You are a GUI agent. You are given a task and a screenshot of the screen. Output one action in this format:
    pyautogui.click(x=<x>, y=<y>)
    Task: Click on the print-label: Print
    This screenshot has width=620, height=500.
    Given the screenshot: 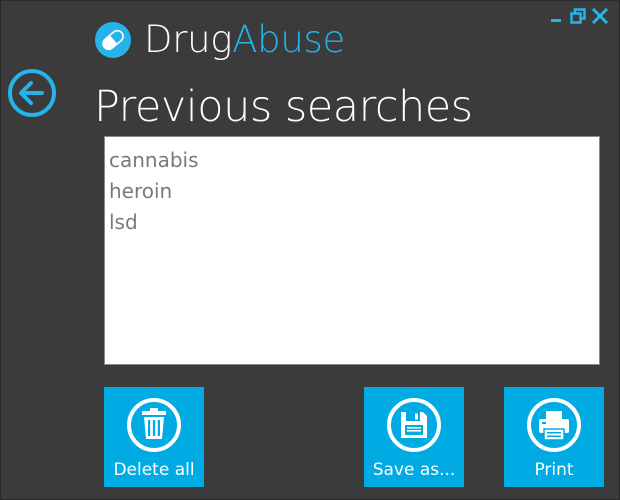 What is the action you would take?
    pyautogui.click(x=554, y=470)
    